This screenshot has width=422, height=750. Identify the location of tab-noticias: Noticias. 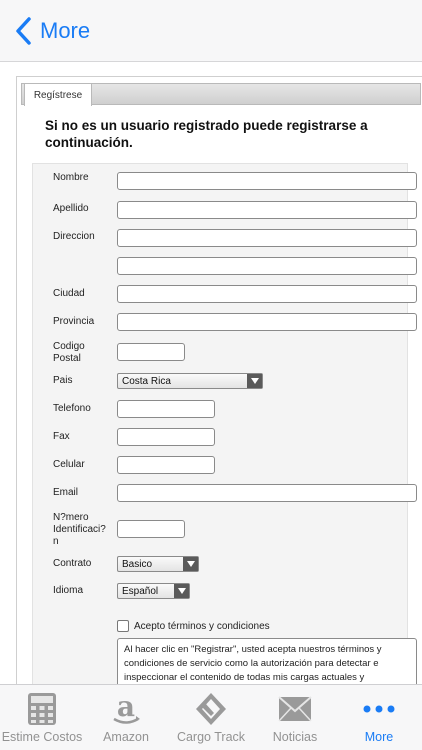
(295, 717).